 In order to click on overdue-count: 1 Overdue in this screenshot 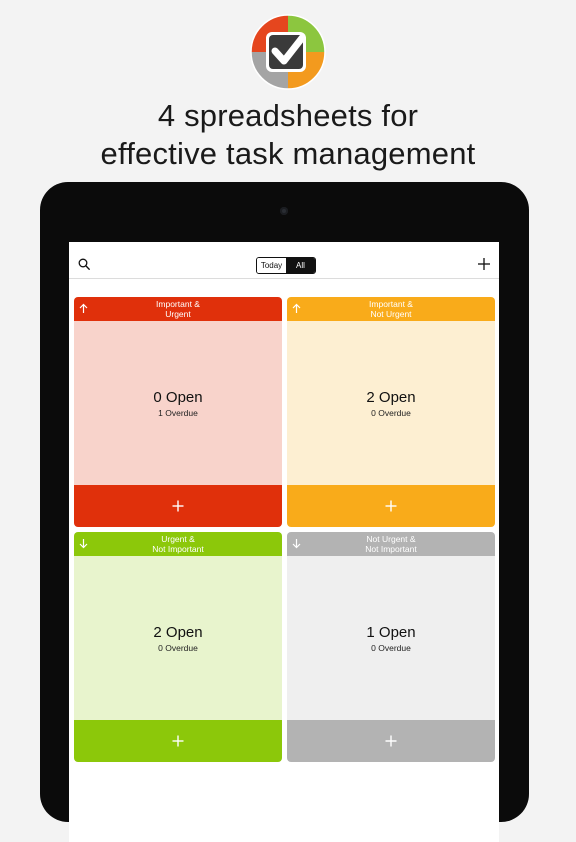, I will do `click(178, 413)`.